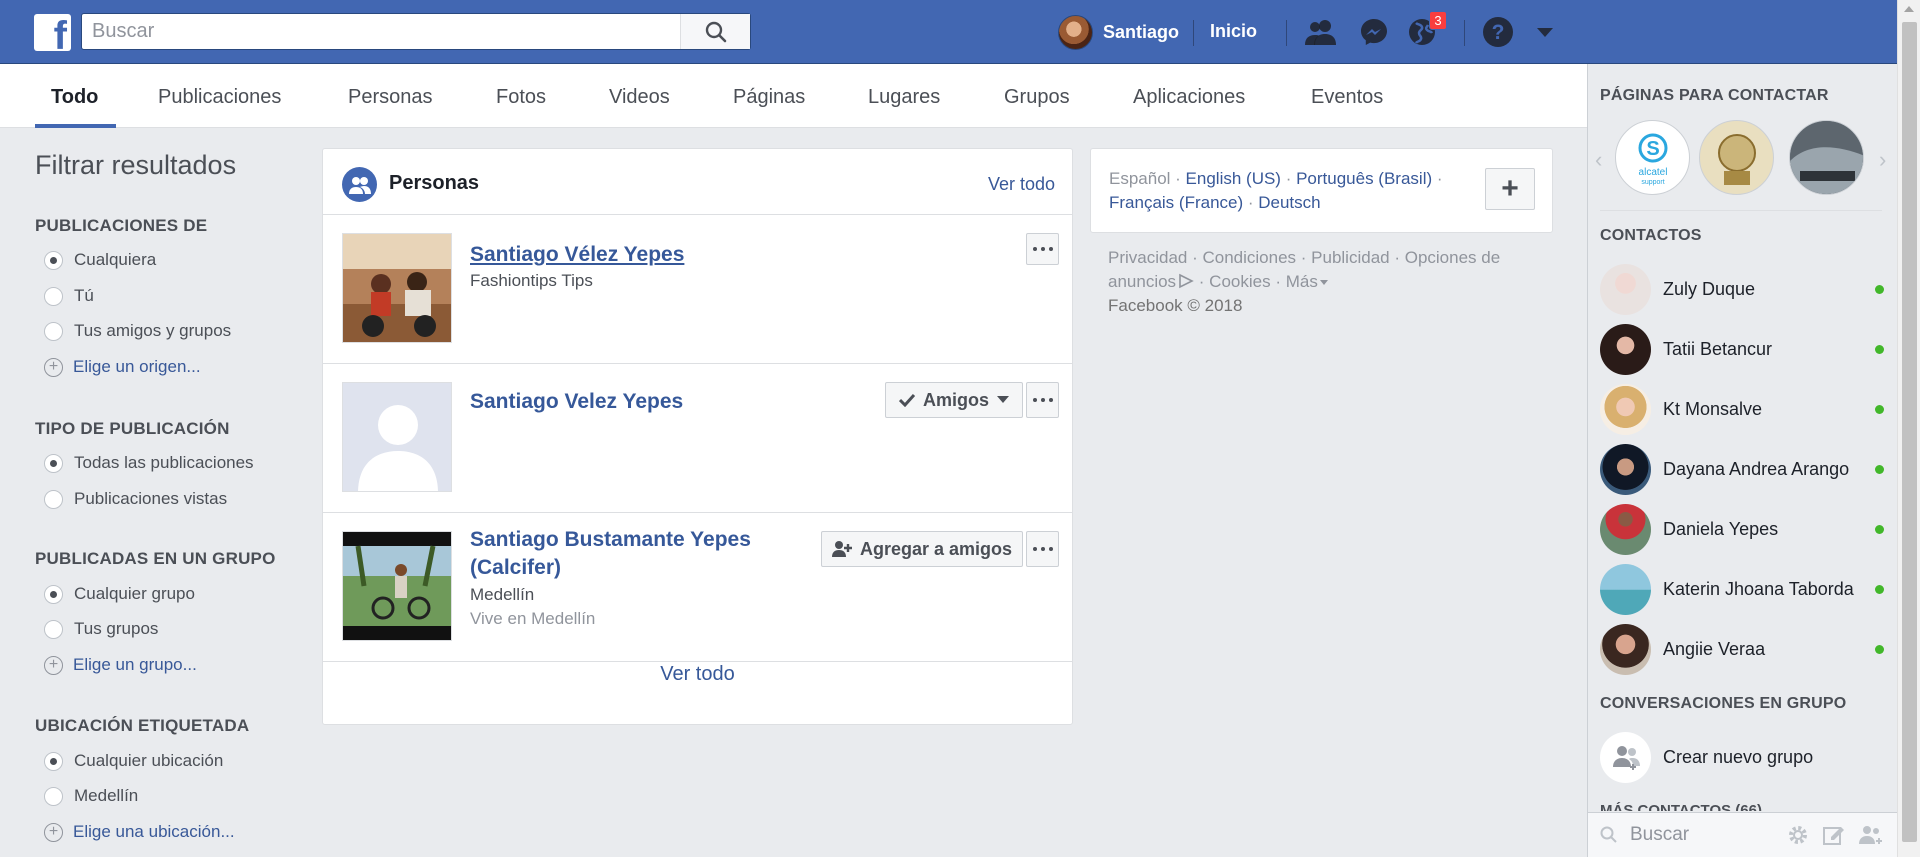 The height and width of the screenshot is (857, 1920). I want to click on contact-item: Dayana Andrea Arango, so click(1745, 469).